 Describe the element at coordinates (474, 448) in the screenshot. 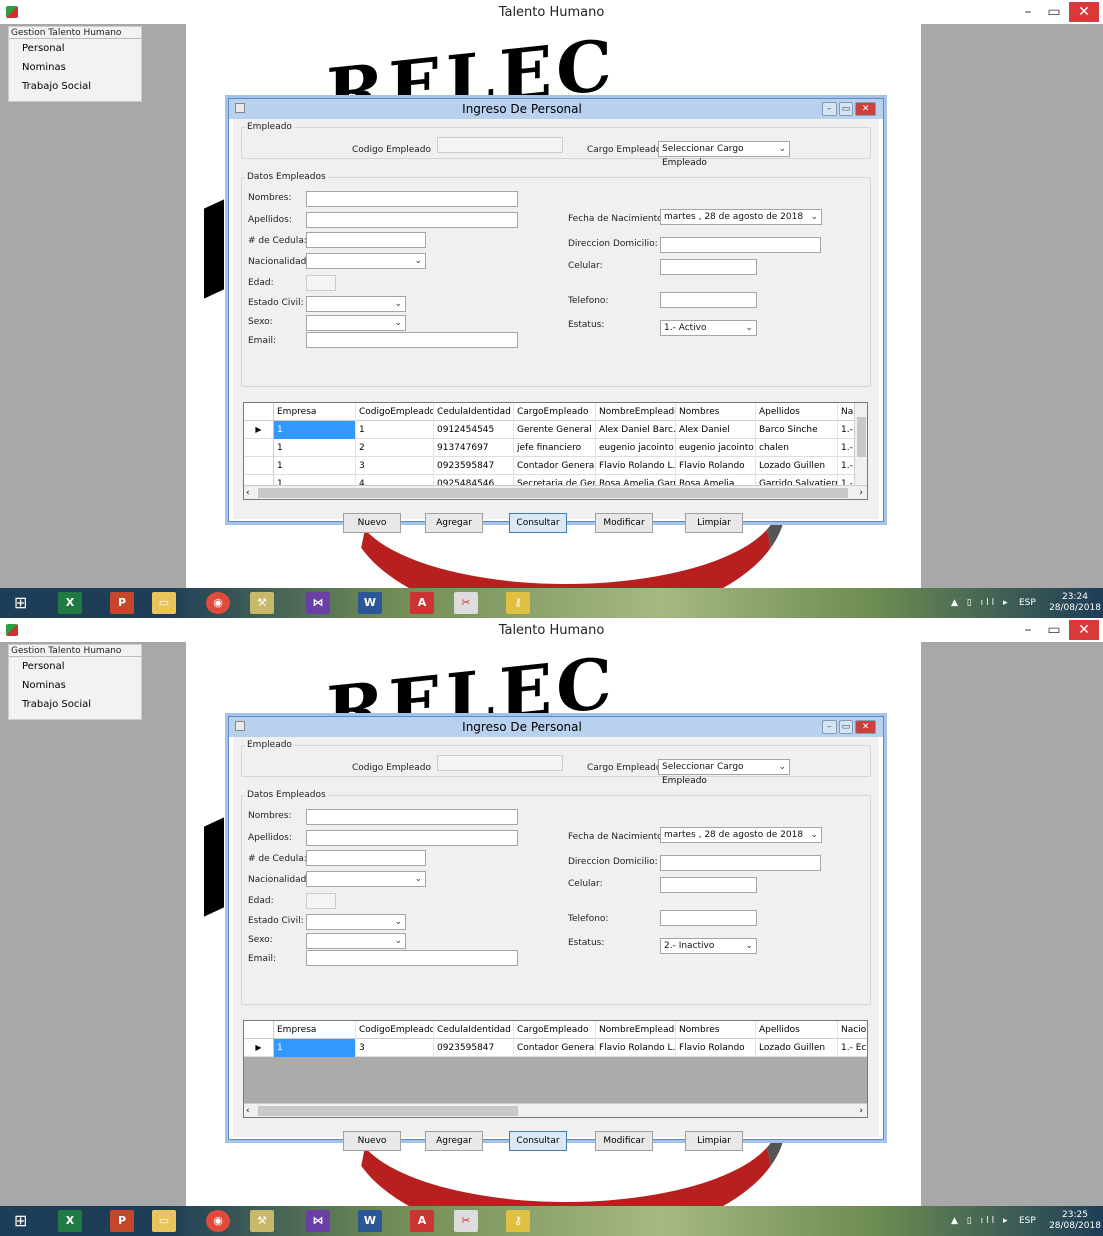

I see `grid-cell: 913747697` at that location.